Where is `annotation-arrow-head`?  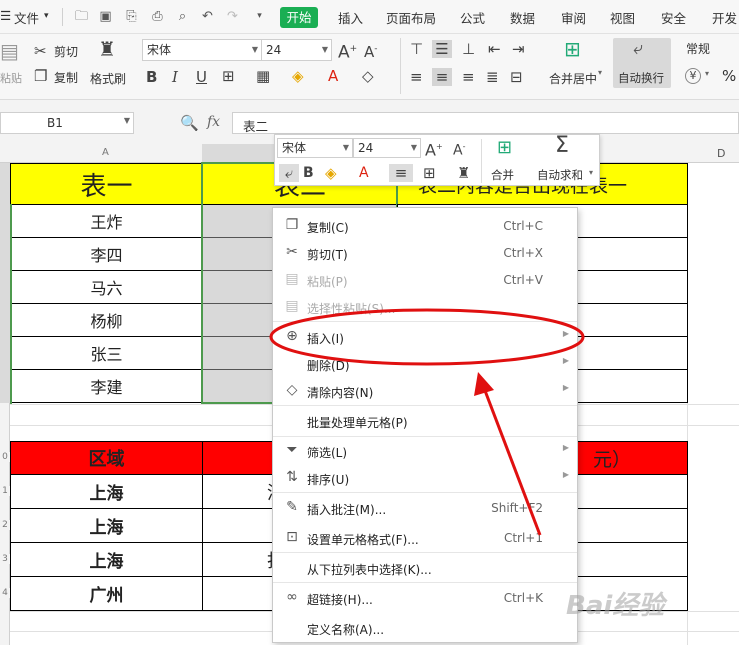 annotation-arrow-head is located at coordinates (484, 384).